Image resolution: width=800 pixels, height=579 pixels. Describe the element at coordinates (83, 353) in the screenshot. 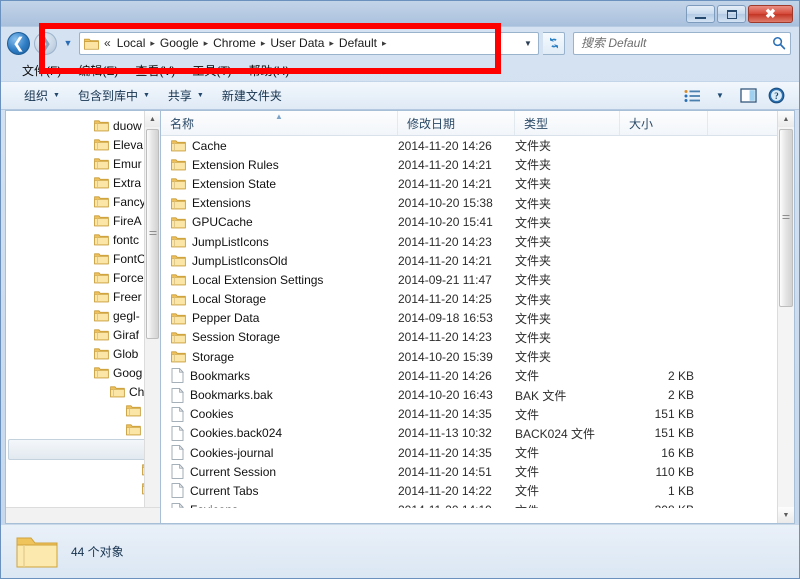

I see `tree-item-glob: Glob` at that location.